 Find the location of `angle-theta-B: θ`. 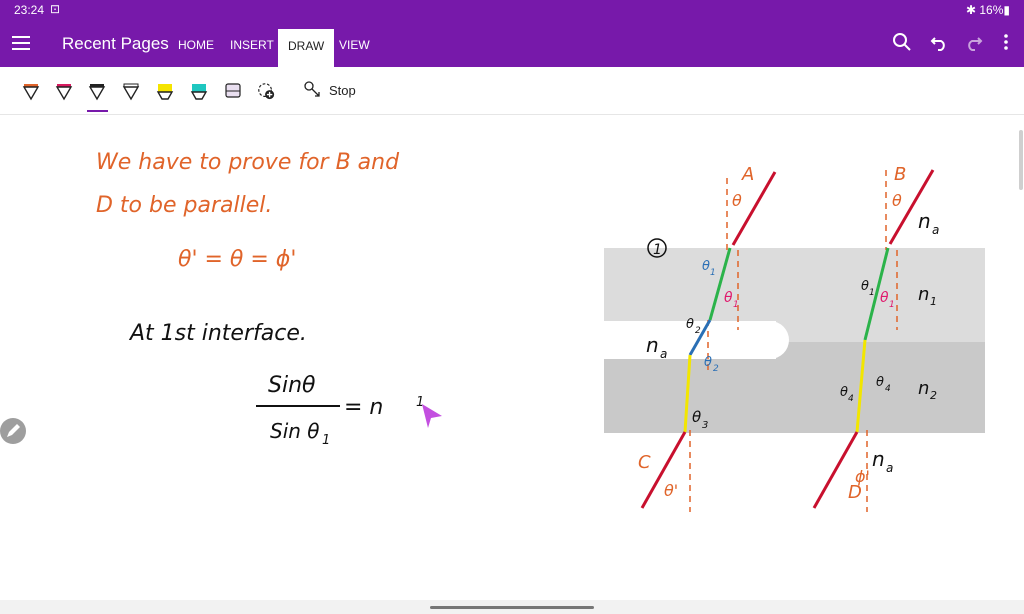

angle-theta-B: θ is located at coordinates (897, 200).